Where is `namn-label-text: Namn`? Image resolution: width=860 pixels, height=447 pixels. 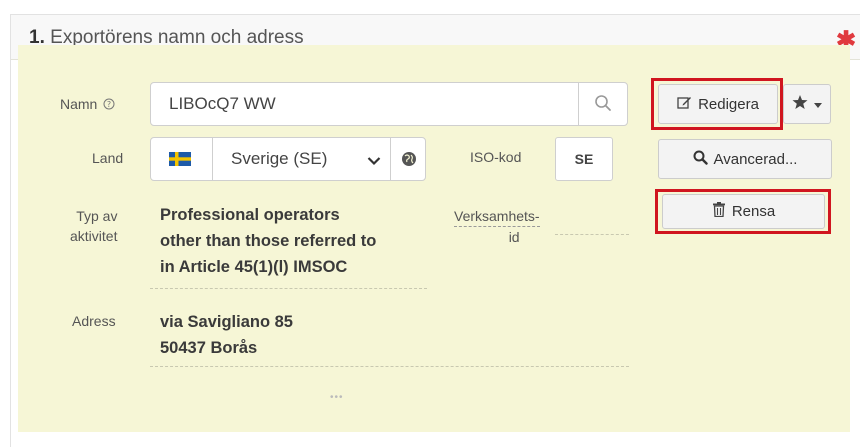 namn-label-text: Namn is located at coordinates (79, 104).